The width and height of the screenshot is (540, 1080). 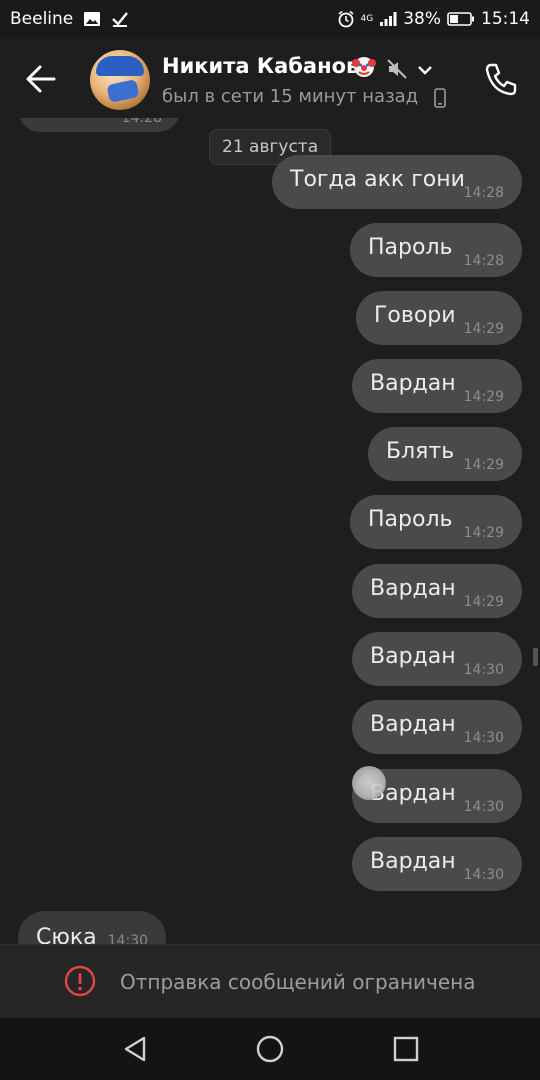 I want to click on nav-recents-button, so click(x=406, y=1049).